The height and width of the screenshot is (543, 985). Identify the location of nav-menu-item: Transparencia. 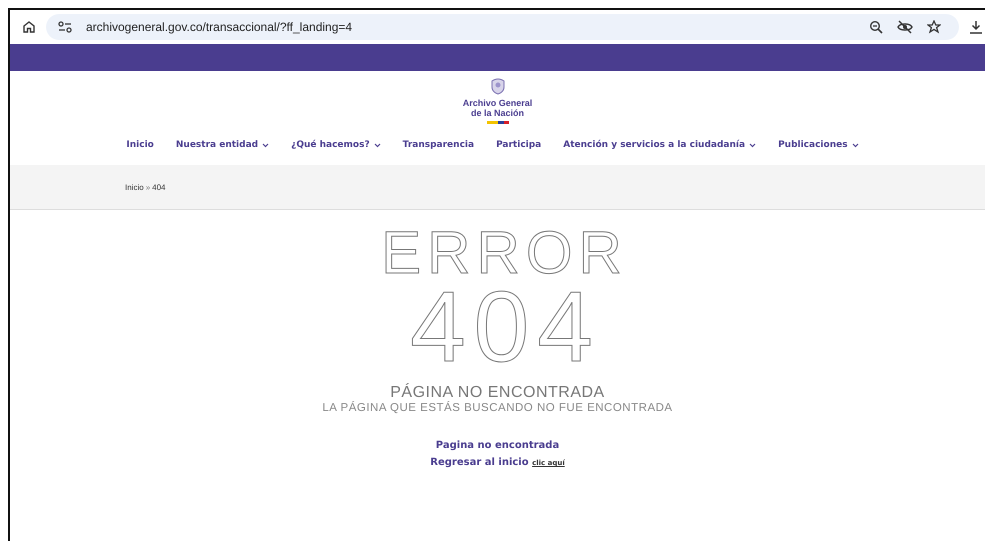
(438, 145).